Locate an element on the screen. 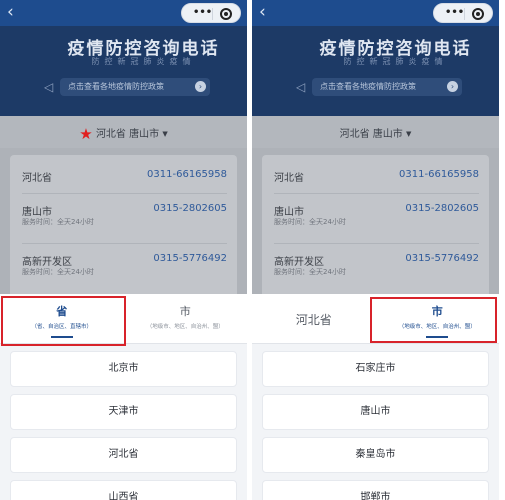  list-item: 邯郸市 is located at coordinates (375, 490).